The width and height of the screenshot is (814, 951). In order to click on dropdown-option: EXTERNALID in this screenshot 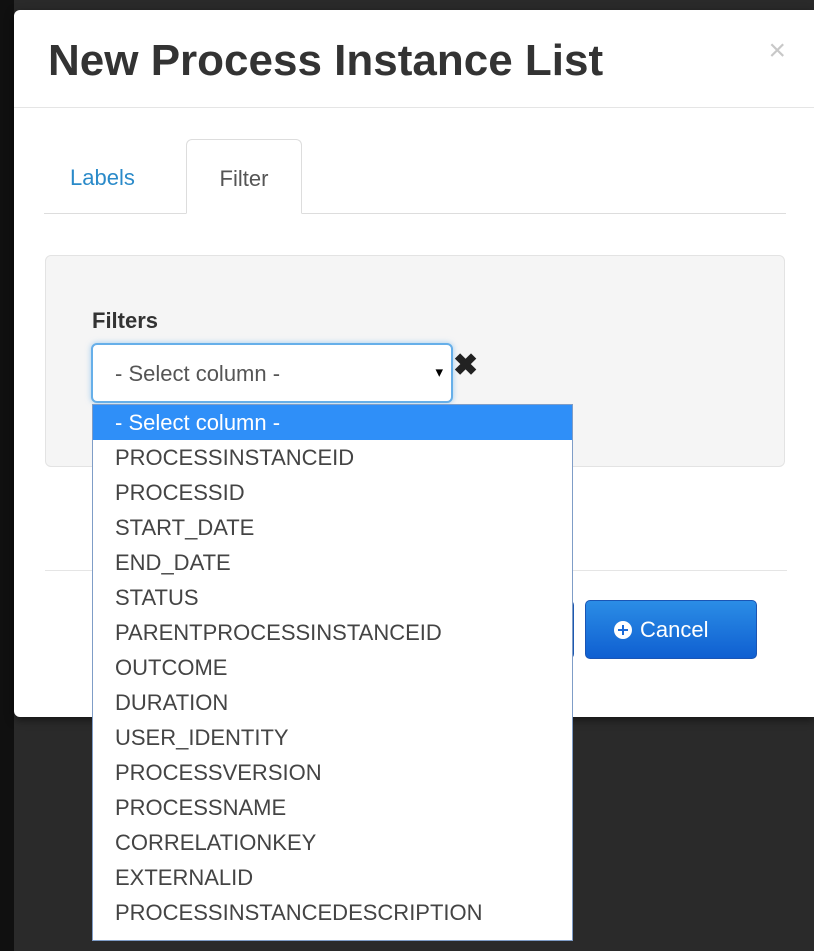, I will do `click(332, 877)`.